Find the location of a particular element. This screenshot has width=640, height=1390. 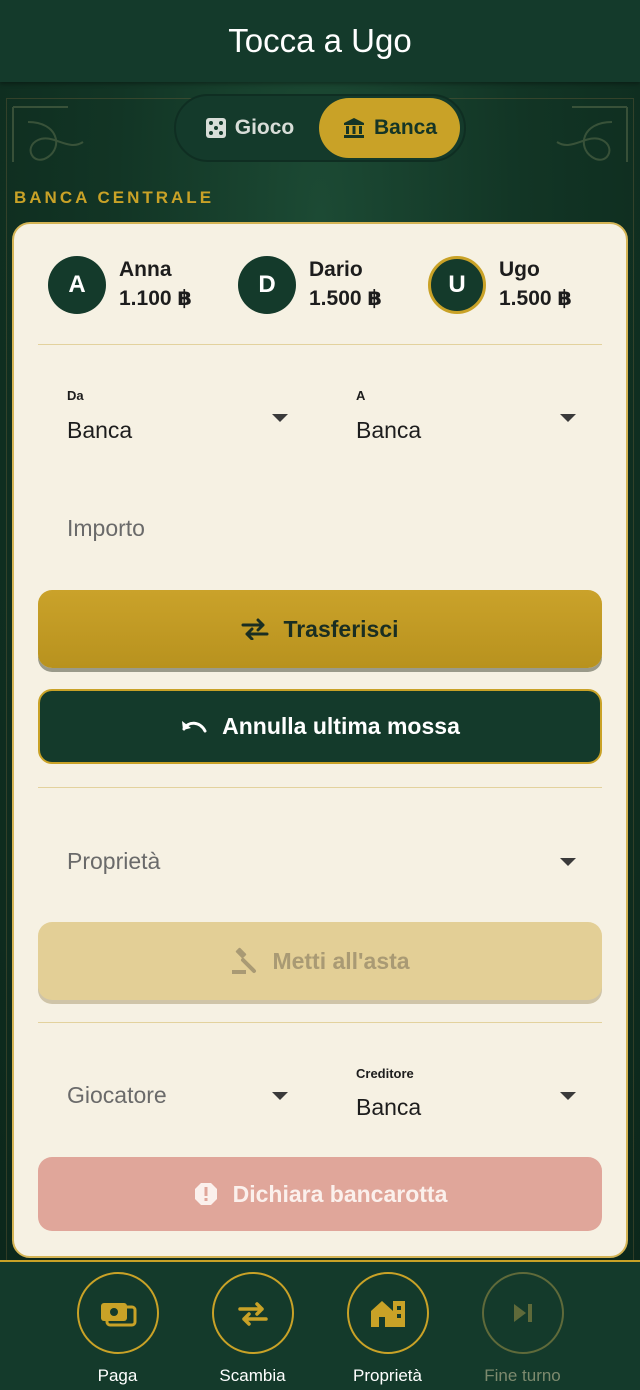

transfer-button-label: Trasferisci is located at coordinates (341, 628).